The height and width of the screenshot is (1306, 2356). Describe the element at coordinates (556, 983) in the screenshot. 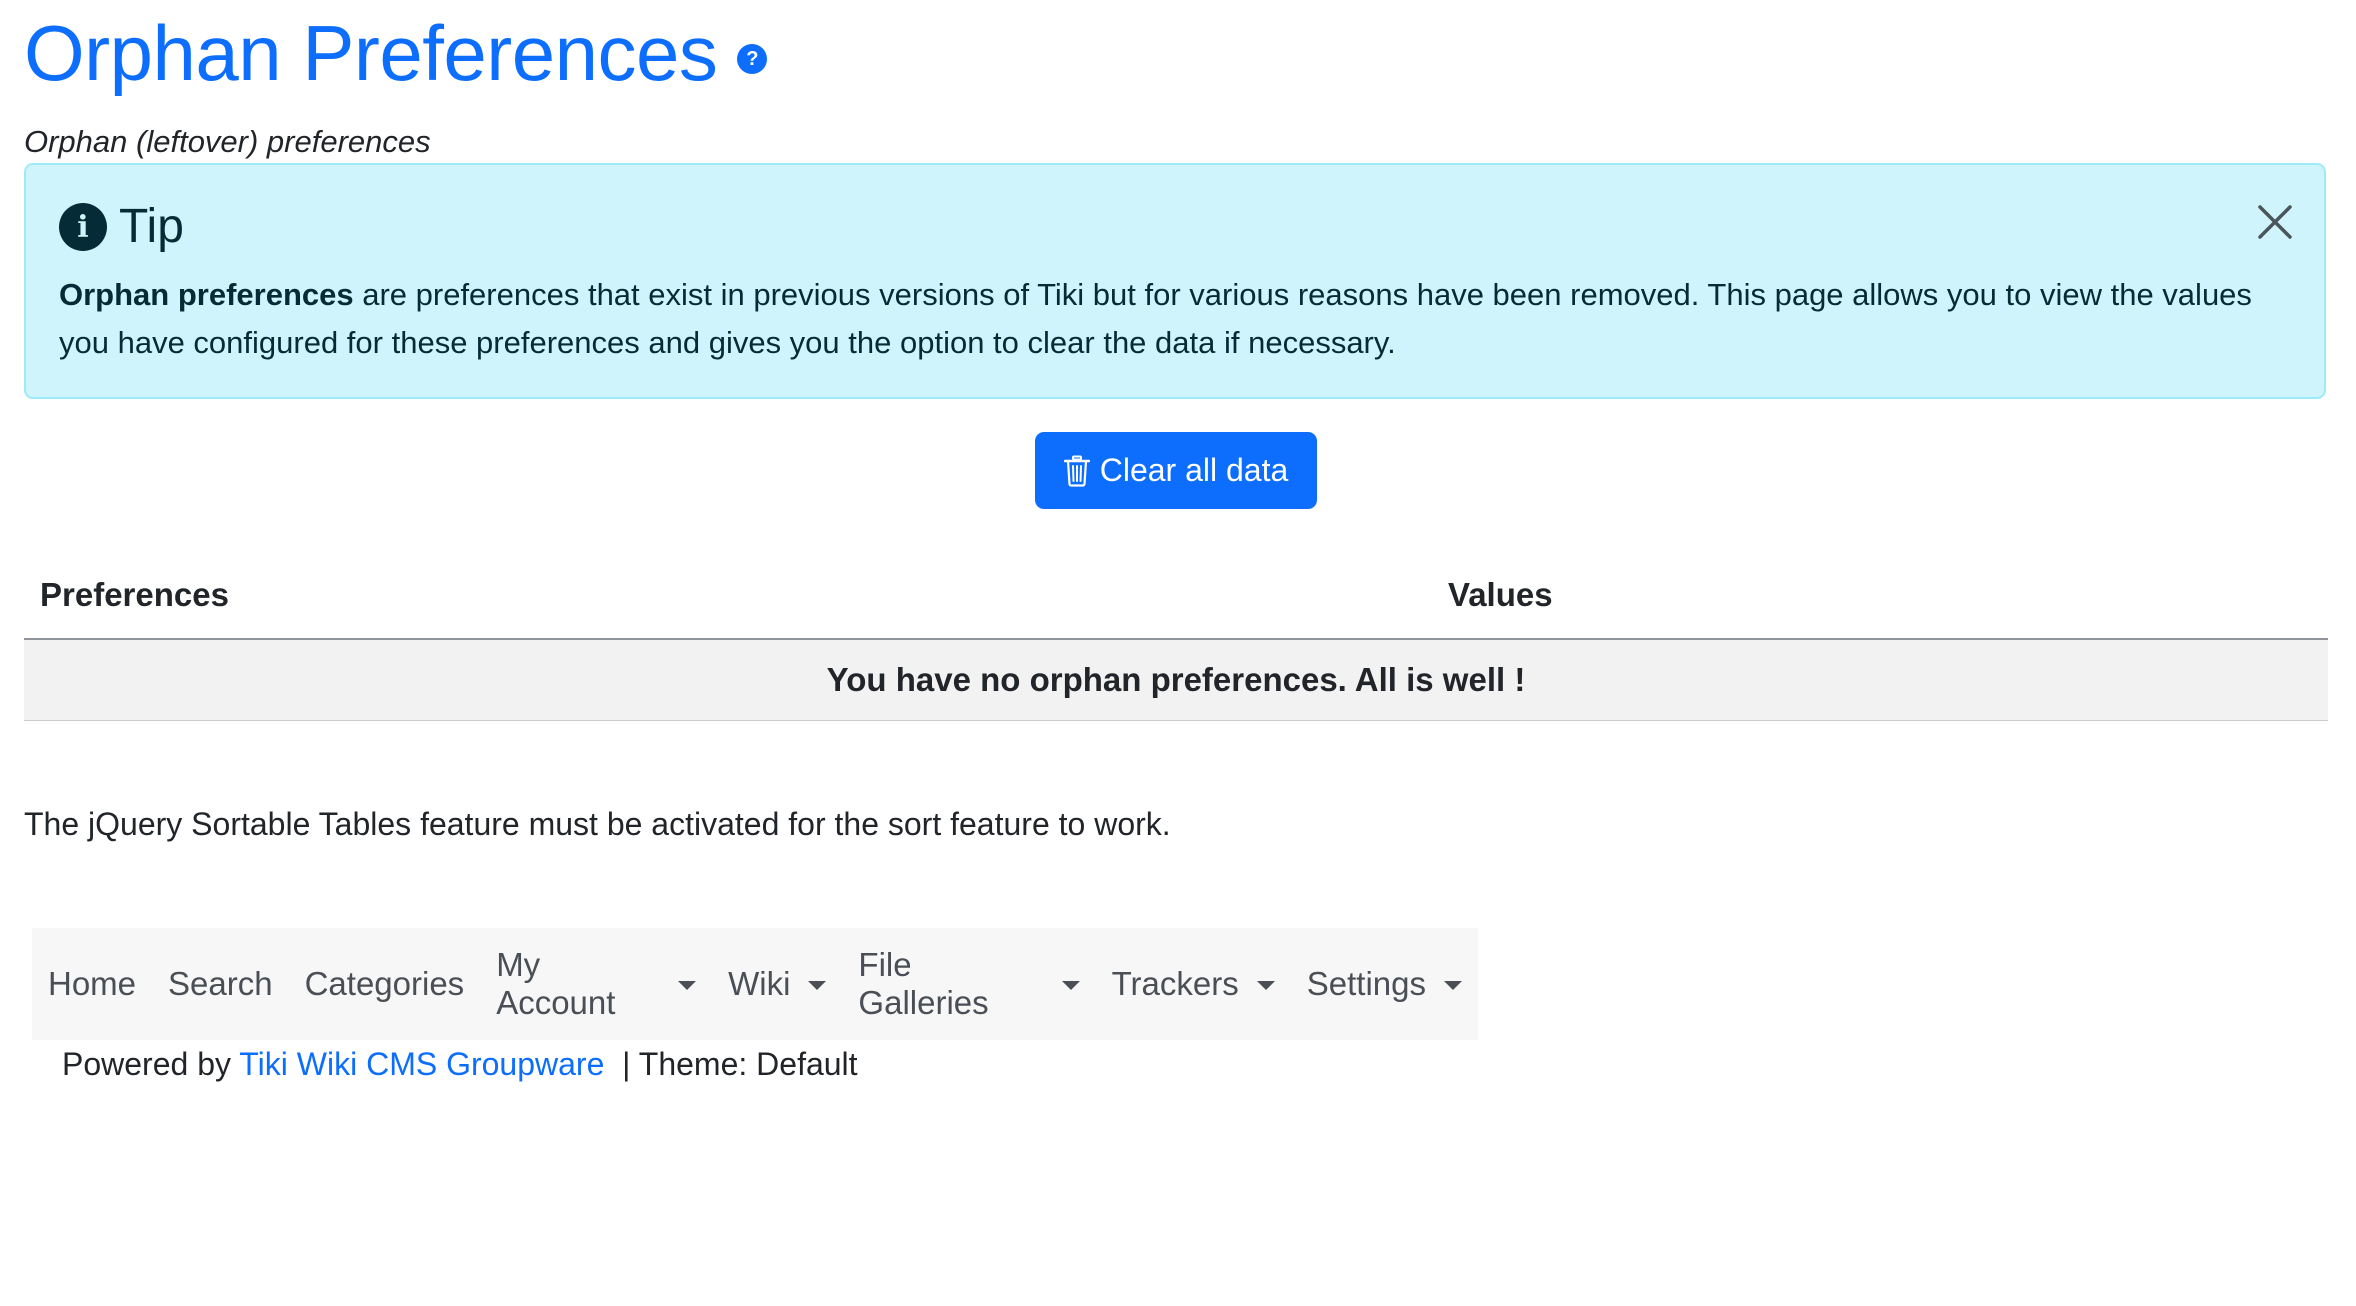

I see `nav-item-label: My Account` at that location.